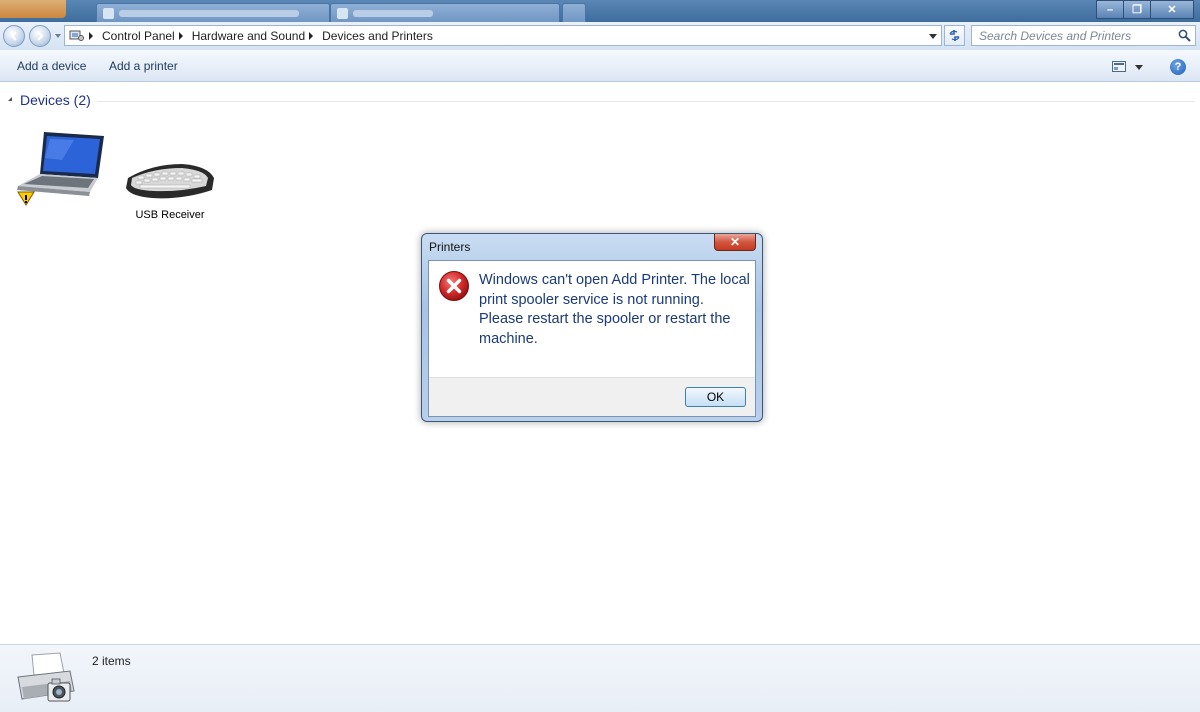 The image size is (1200, 712). Describe the element at coordinates (76, 35) in the screenshot. I see `control-panel-icon` at that location.